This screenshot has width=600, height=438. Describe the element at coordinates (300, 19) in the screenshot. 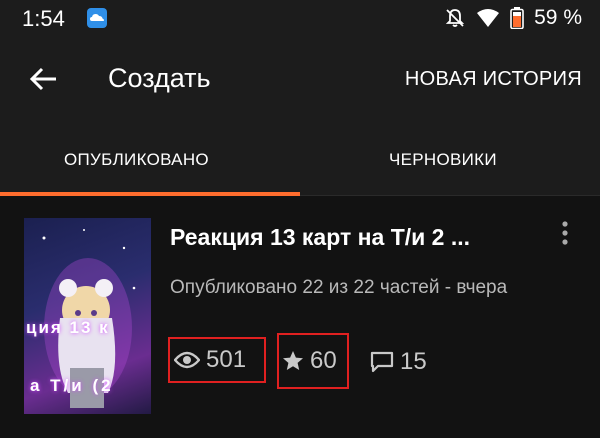

I see `status-bar: 1:54 59 %` at that location.